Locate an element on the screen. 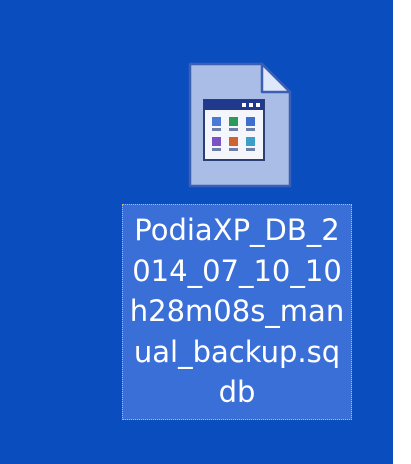 The image size is (411, 464). file-name-line: 014_07_10_10 is located at coordinates (237, 270).